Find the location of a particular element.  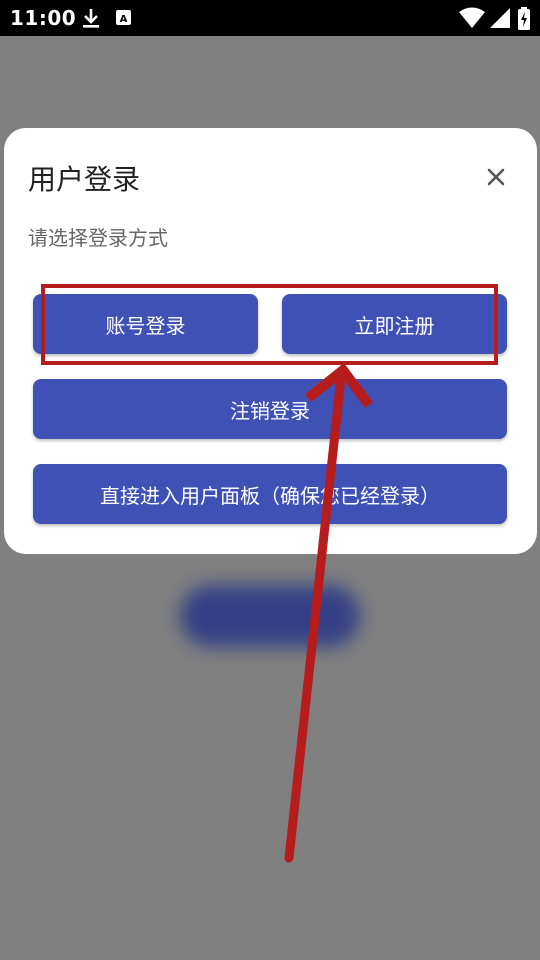

enter-panel-button: 直接进入用户面板（确保您已经登录） is located at coordinates (270, 494).